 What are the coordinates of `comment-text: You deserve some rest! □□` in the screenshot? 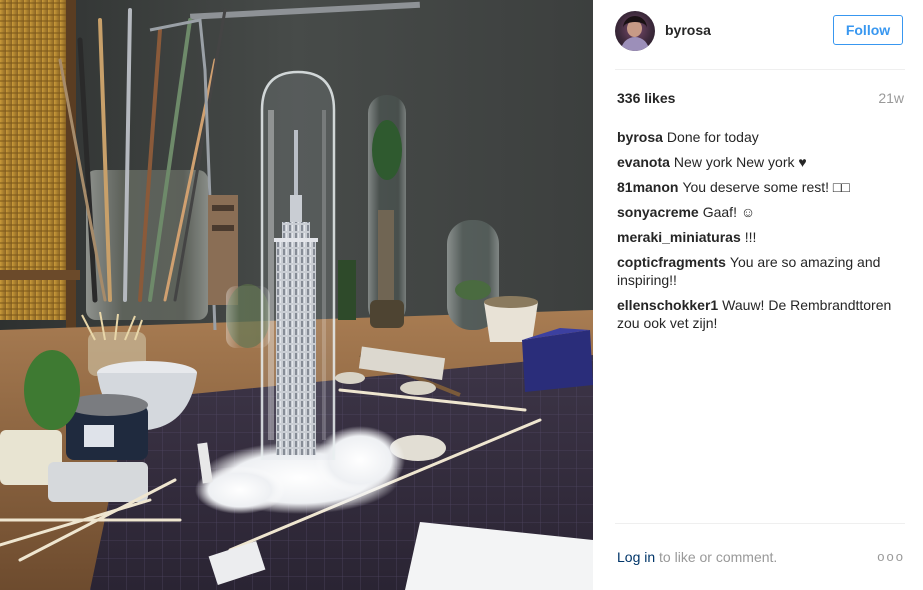 It's located at (766, 187).